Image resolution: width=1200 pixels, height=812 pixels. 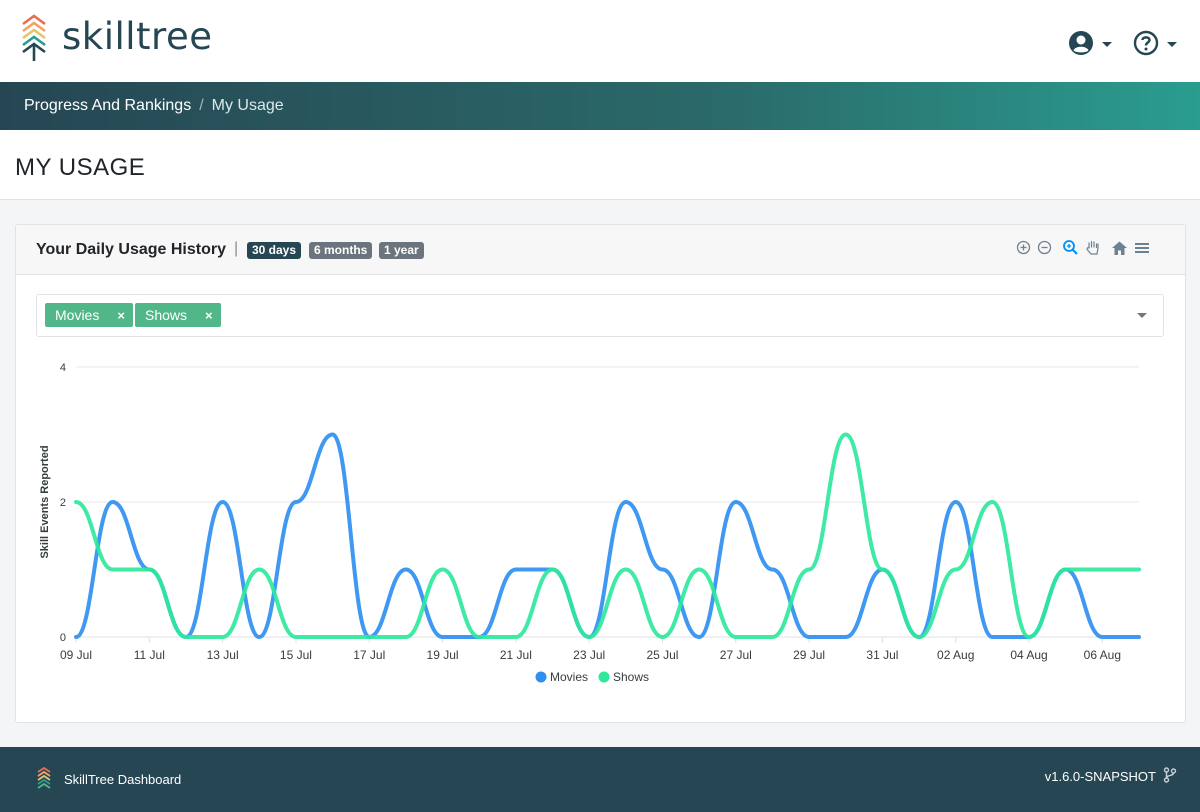 I want to click on git-branch-icon, so click(x=1170, y=775).